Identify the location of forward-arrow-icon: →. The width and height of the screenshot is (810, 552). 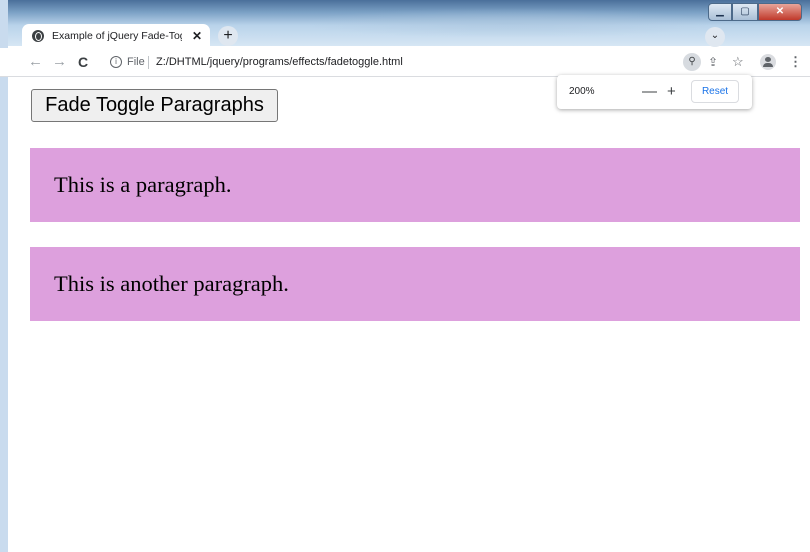
(59, 62).